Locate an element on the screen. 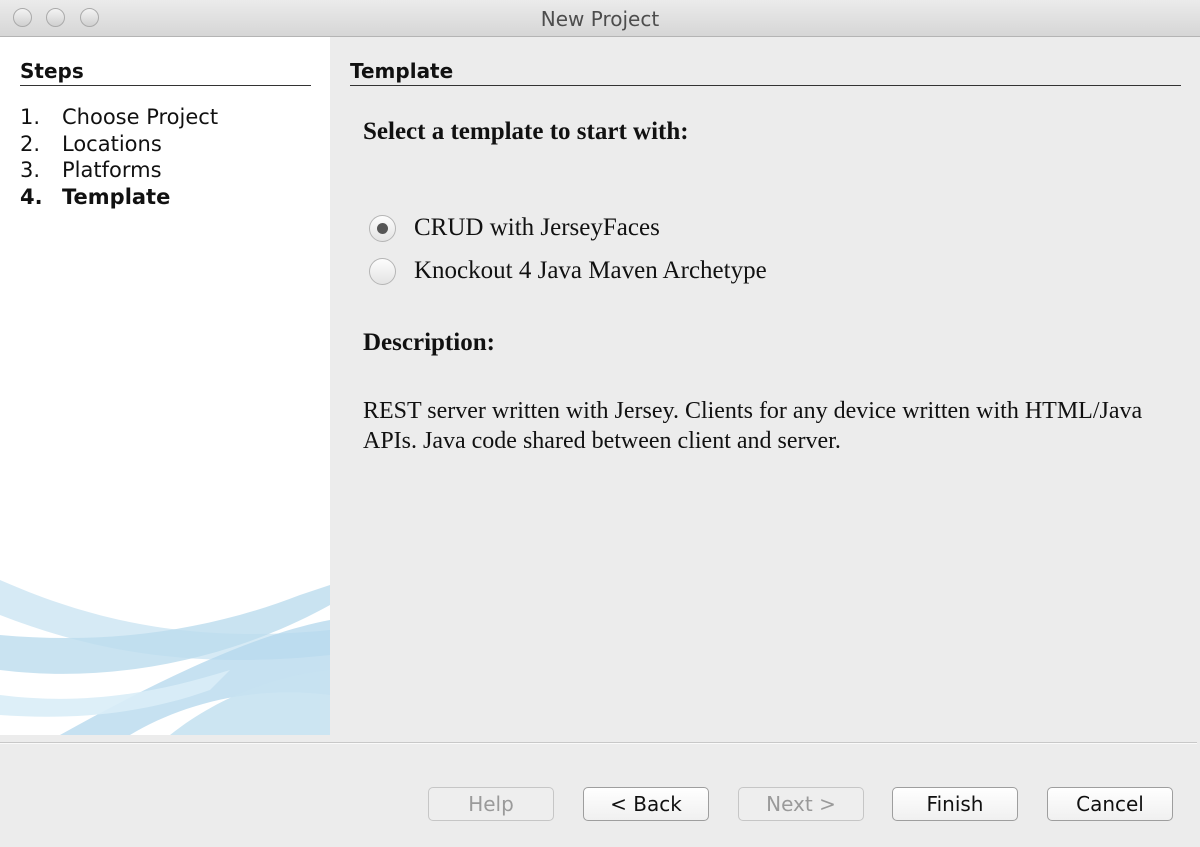  step-item: 2. Locations is located at coordinates (119, 144).